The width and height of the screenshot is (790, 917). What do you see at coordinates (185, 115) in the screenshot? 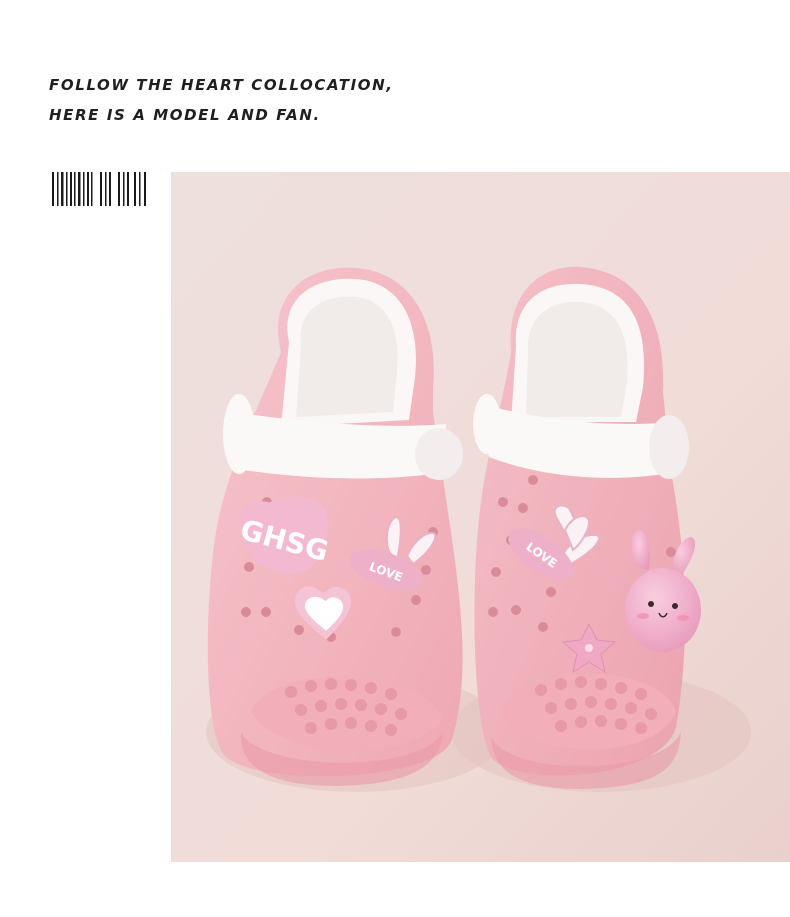
I see `headline-line-2: HERE IS A MODEL AND FAN.` at bounding box center [185, 115].